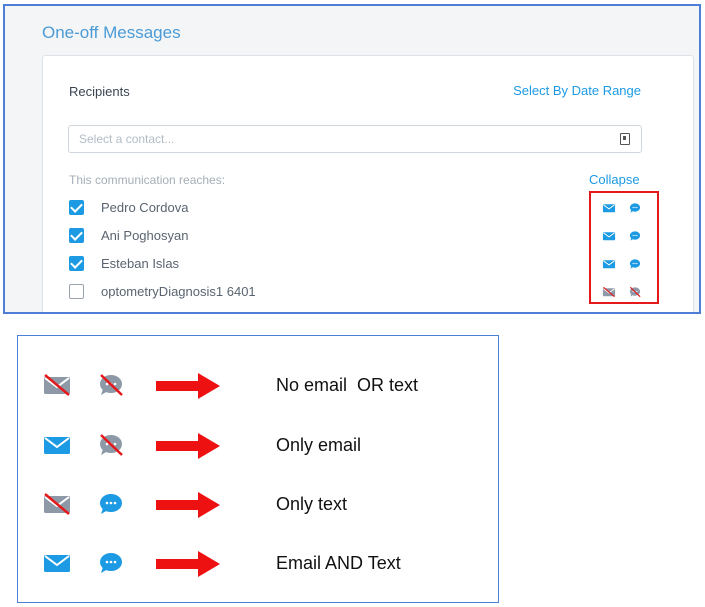  What do you see at coordinates (347, 385) in the screenshot?
I see `legend-label: No email OR text` at bounding box center [347, 385].